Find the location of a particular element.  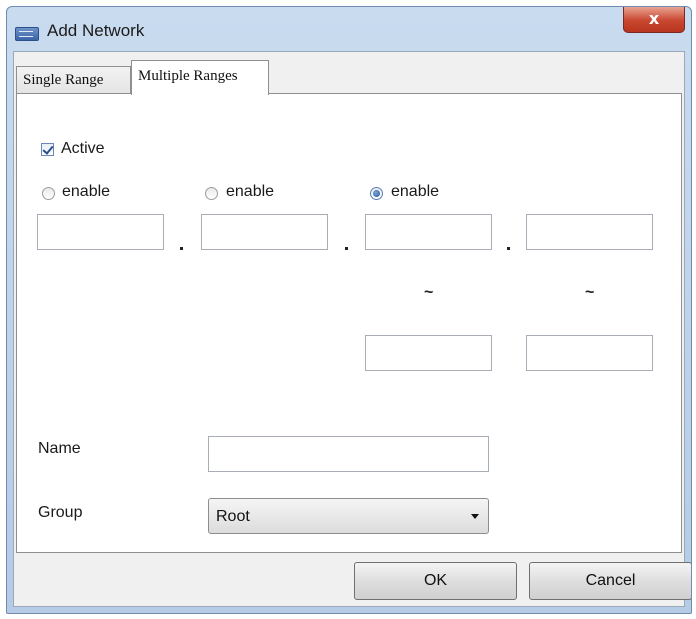

octet-1-enable-label: enable is located at coordinates (86, 191).